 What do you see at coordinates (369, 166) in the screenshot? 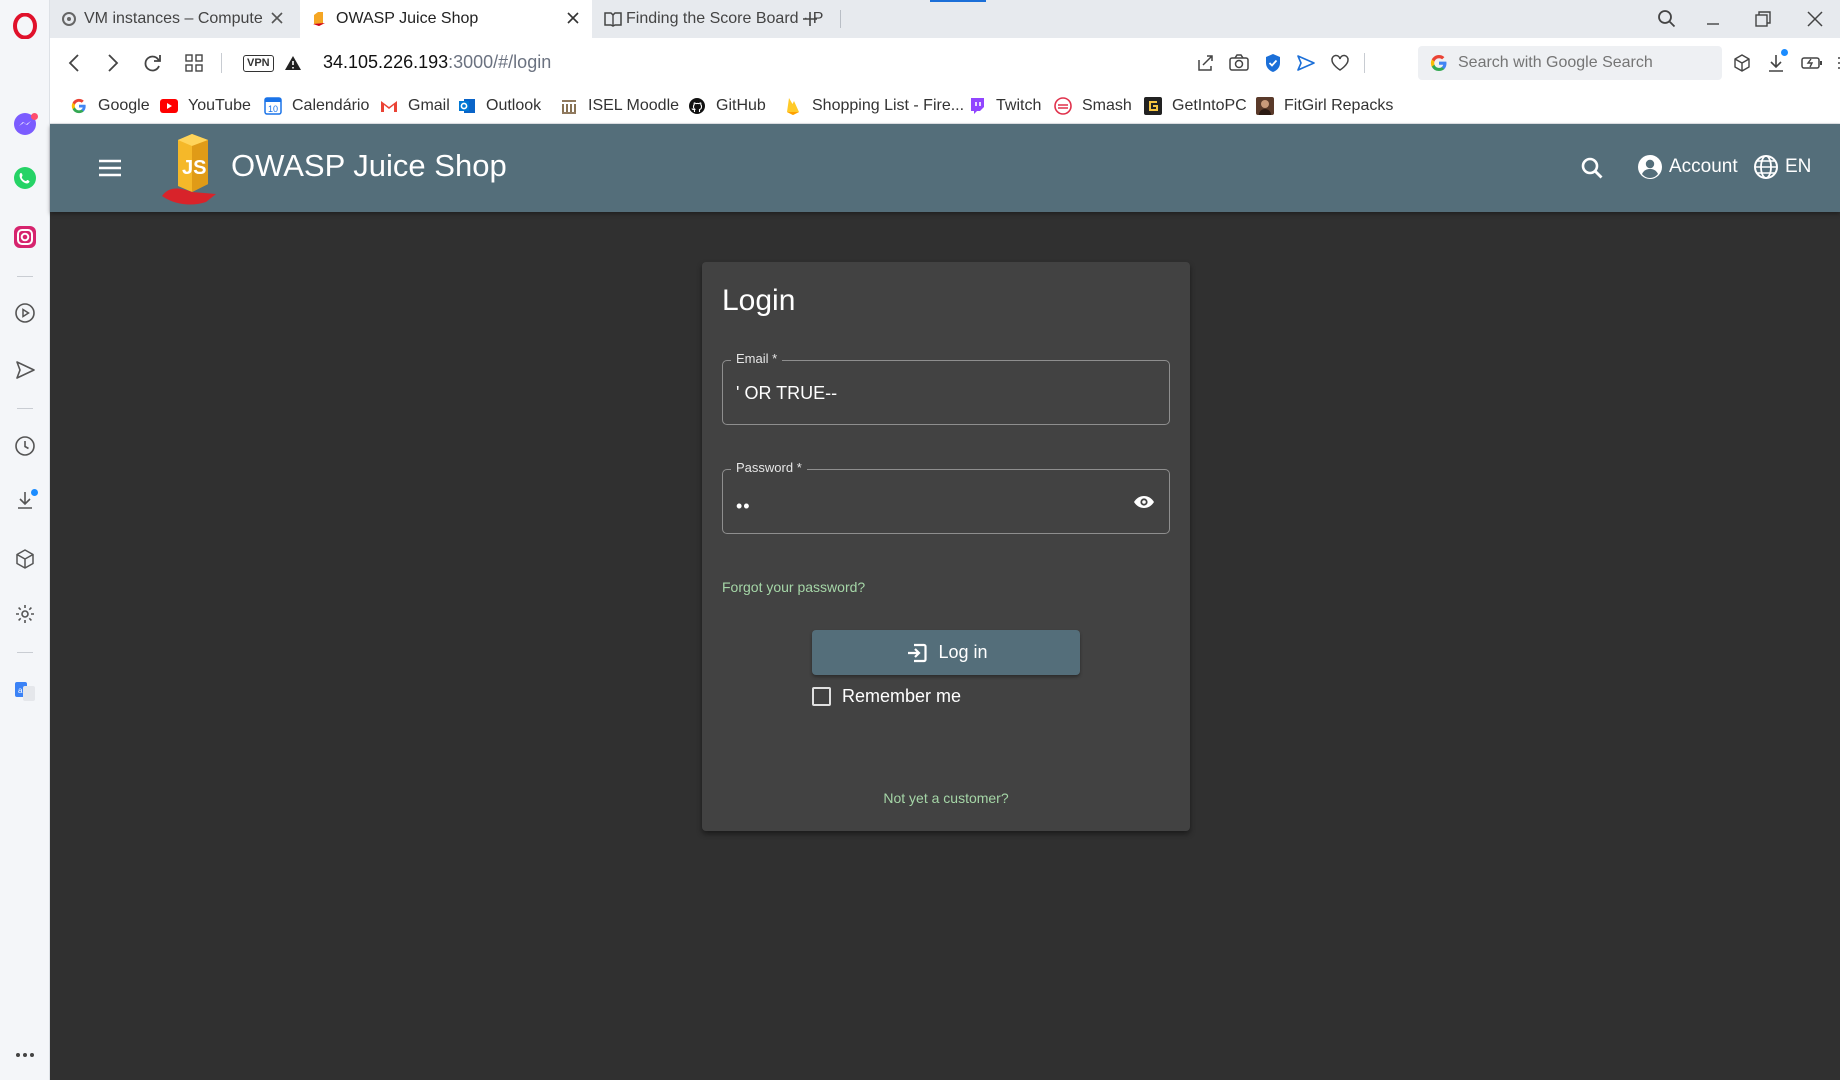
I see `app-title: OWASP Juice Shop` at bounding box center [369, 166].